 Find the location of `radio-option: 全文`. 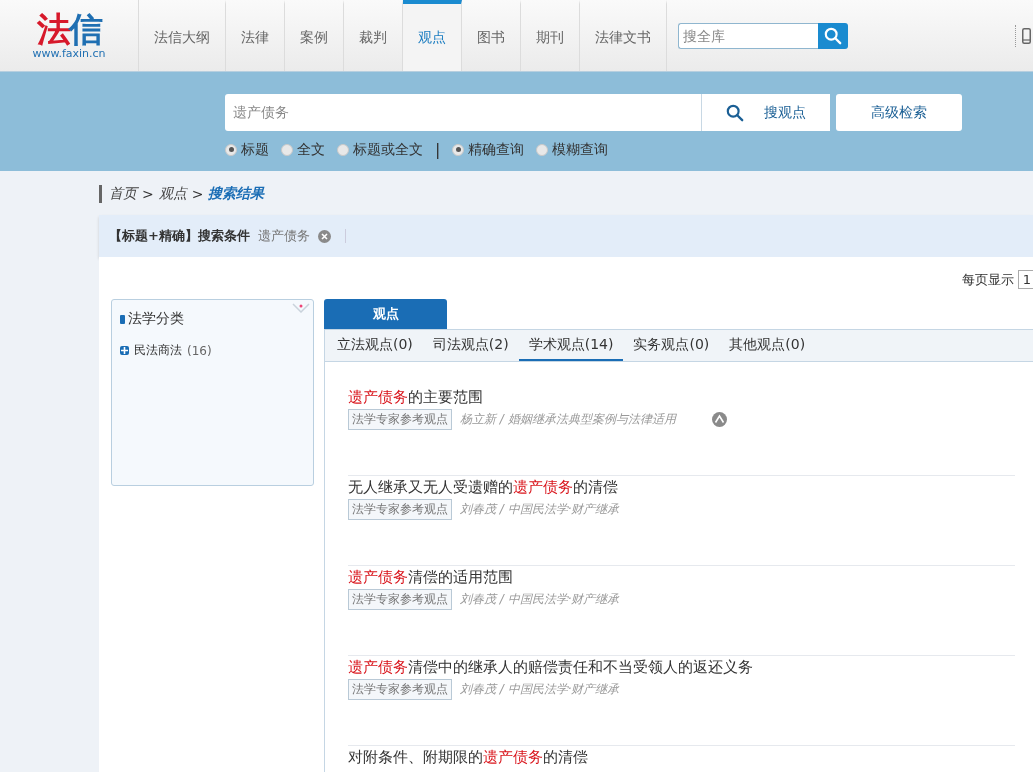

radio-option: 全文 is located at coordinates (303, 149).